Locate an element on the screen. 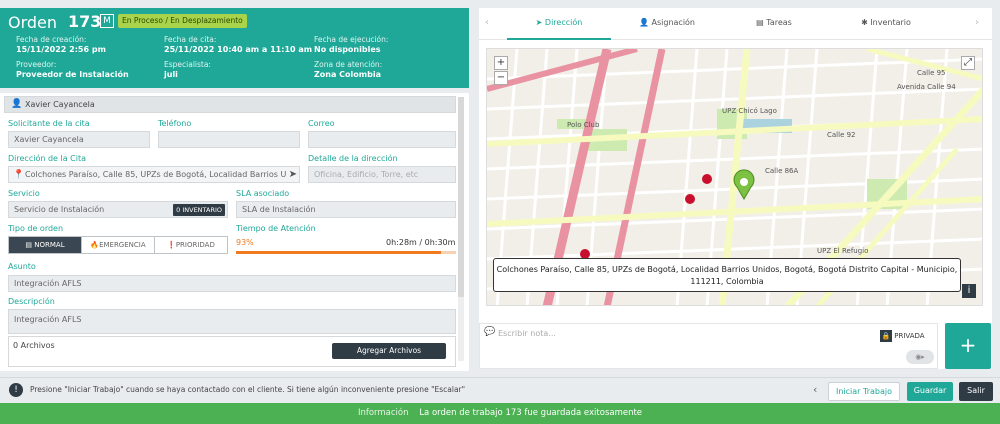  sla-label: SLA asociado is located at coordinates (263, 193).